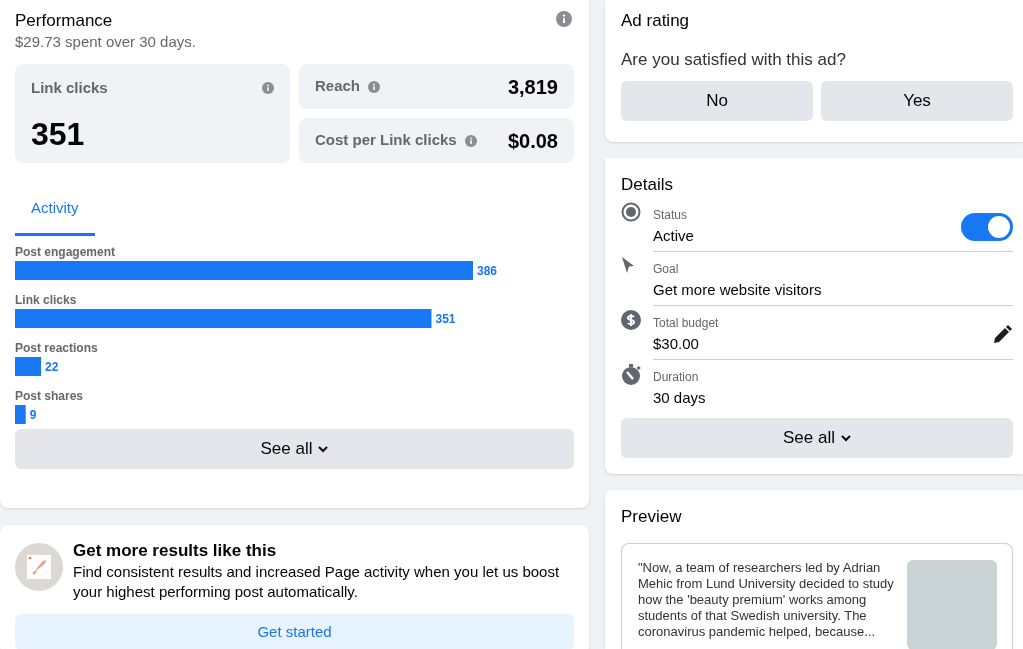  Describe the element at coordinates (671, 214) in the screenshot. I see `detail-label: Status` at that location.